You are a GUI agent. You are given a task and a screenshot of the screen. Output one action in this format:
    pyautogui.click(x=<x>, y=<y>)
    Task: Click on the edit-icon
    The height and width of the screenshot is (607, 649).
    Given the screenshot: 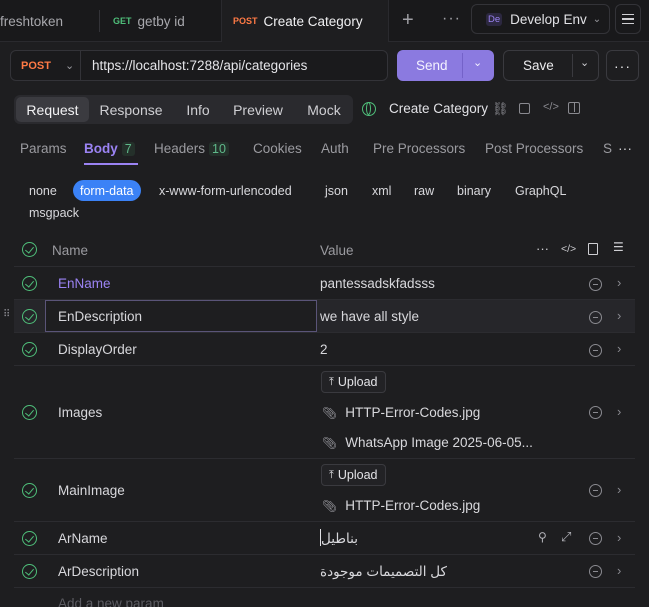 What is the action you would take?
    pyautogui.click(x=593, y=249)
    